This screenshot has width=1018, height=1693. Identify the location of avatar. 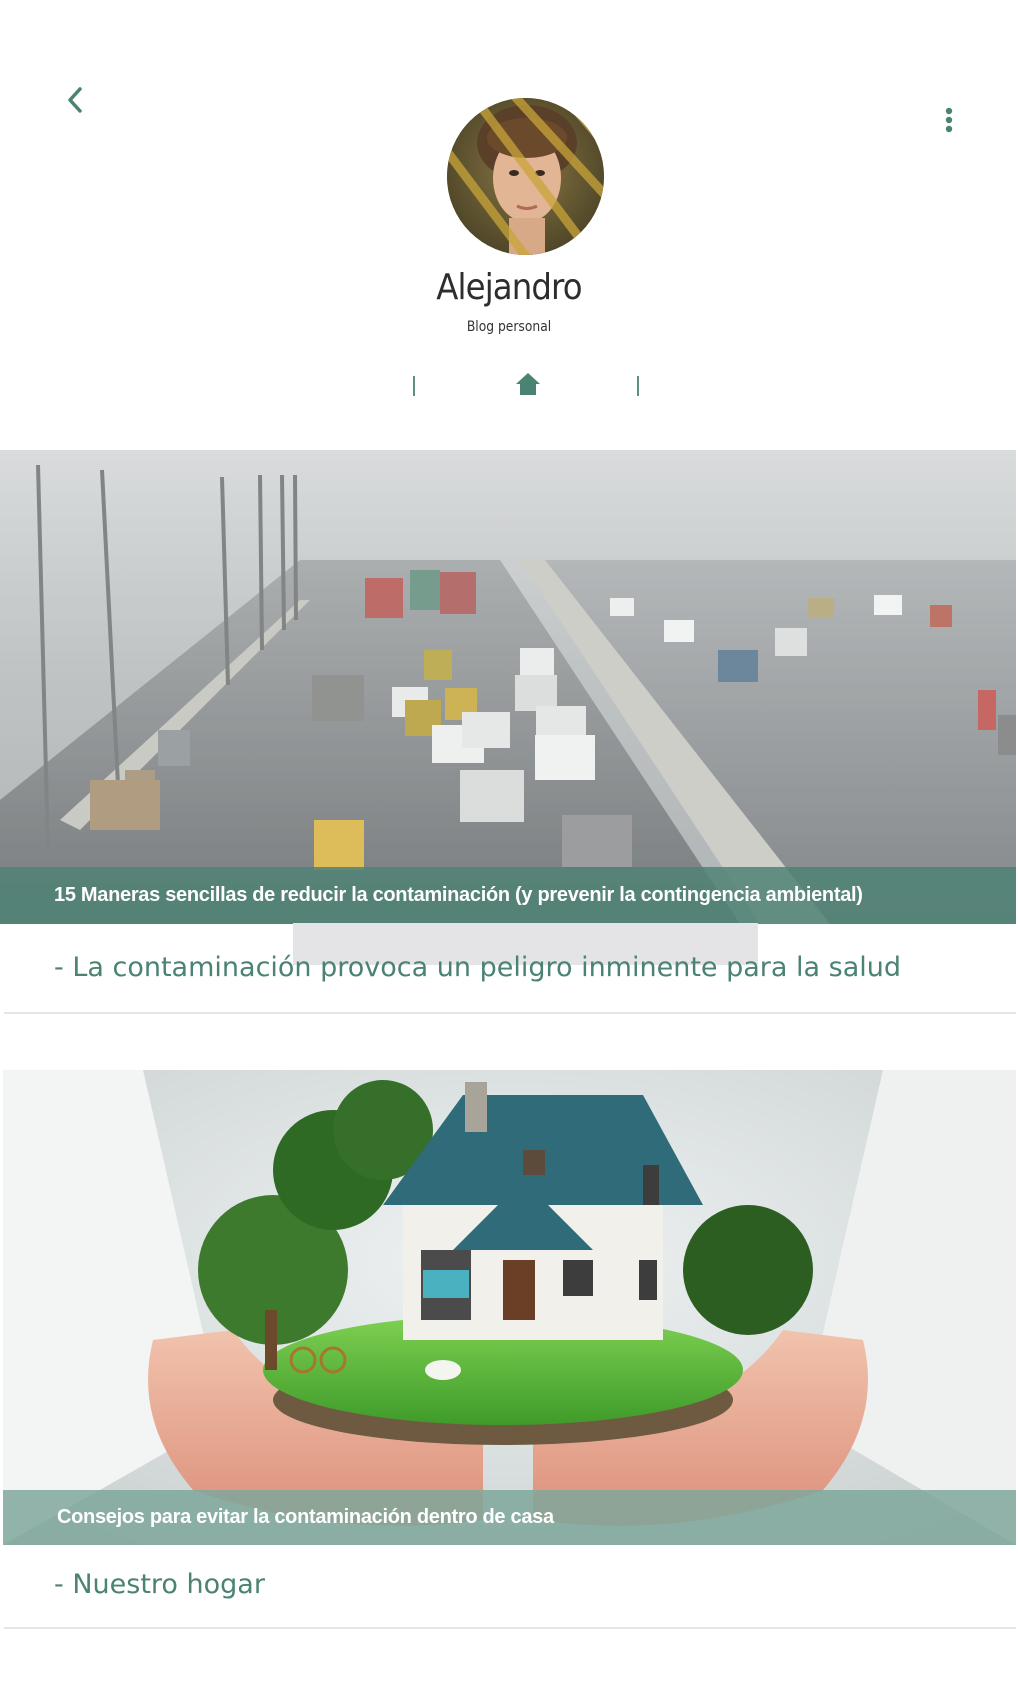
(525, 176).